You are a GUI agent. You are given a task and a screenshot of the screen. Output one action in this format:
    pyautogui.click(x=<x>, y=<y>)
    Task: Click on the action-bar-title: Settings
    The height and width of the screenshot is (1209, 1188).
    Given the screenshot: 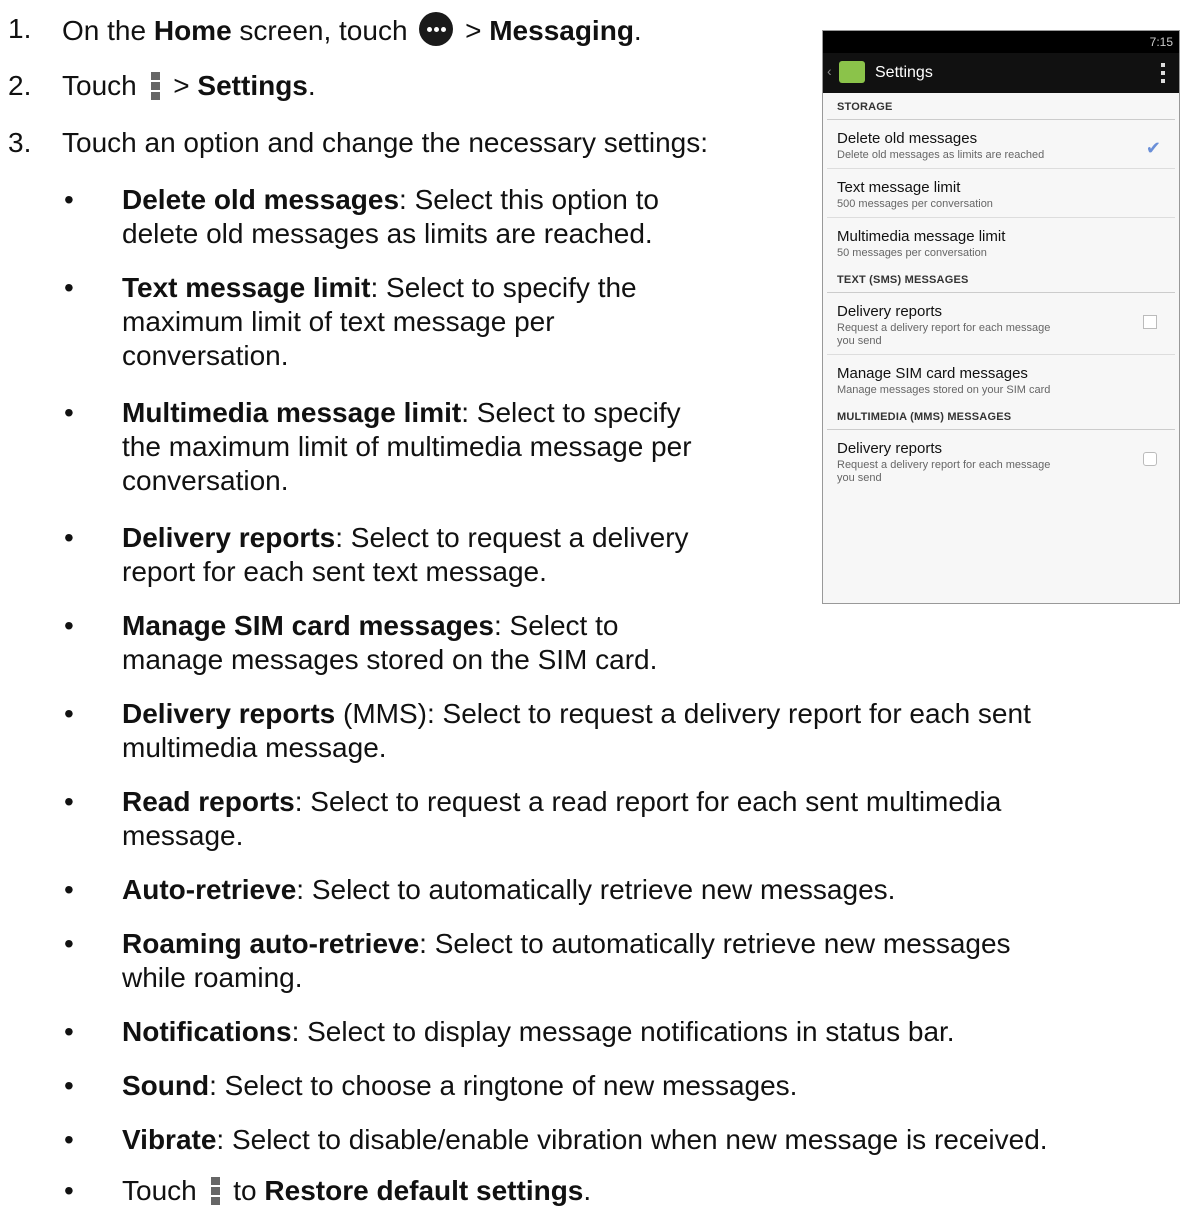 What is the action you would take?
    pyautogui.click(x=904, y=72)
    